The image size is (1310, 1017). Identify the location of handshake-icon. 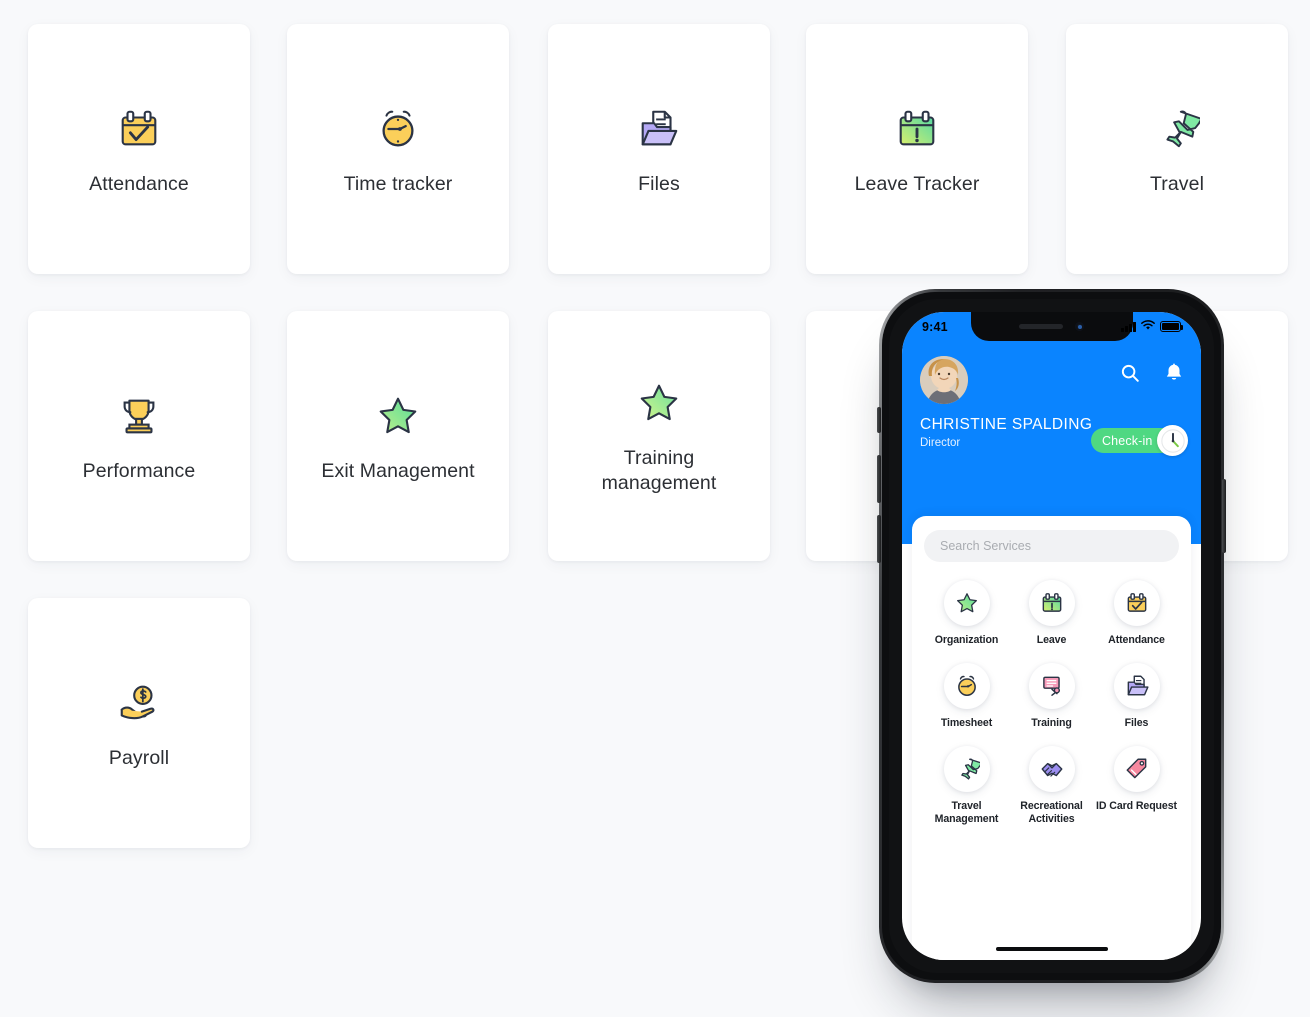
(1051, 768).